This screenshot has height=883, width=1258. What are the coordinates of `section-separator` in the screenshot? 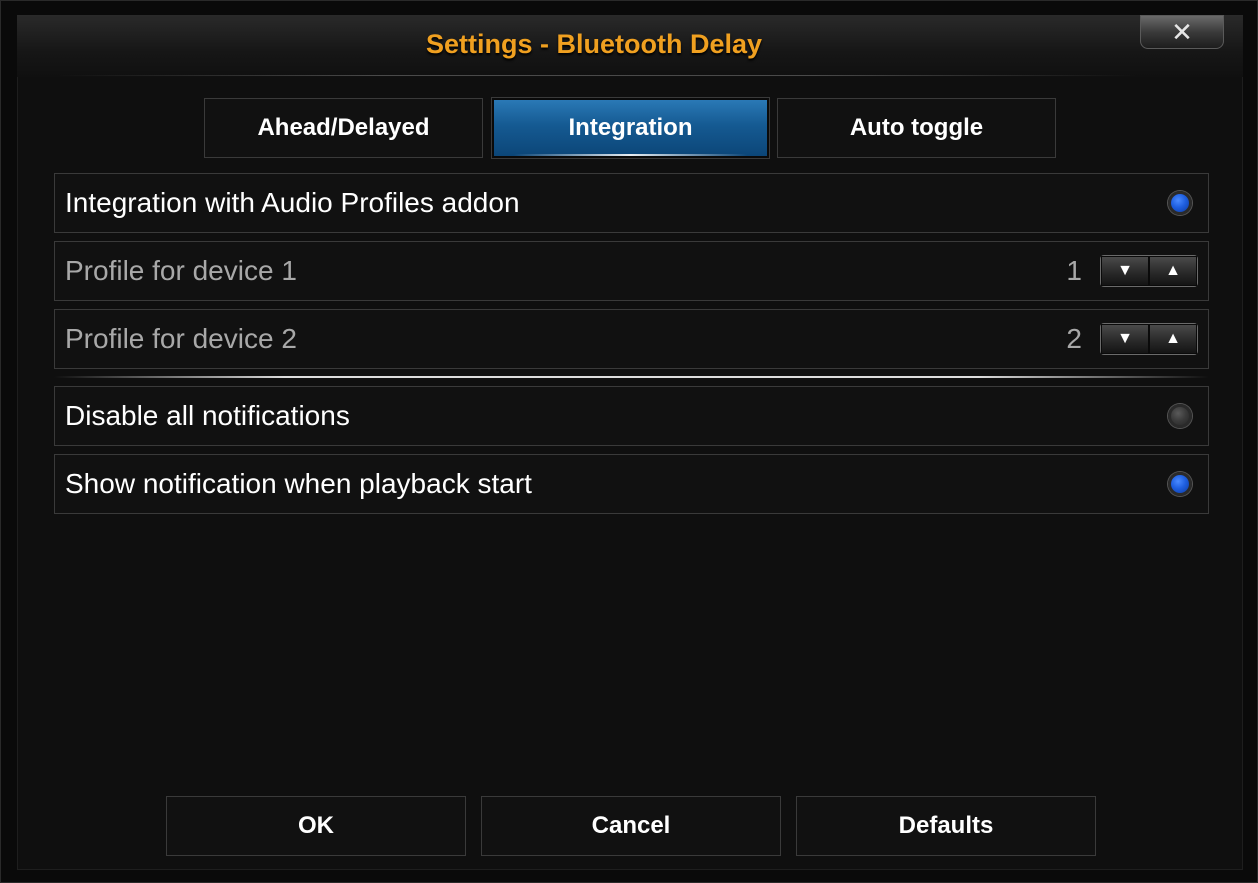 It's located at (631, 377).